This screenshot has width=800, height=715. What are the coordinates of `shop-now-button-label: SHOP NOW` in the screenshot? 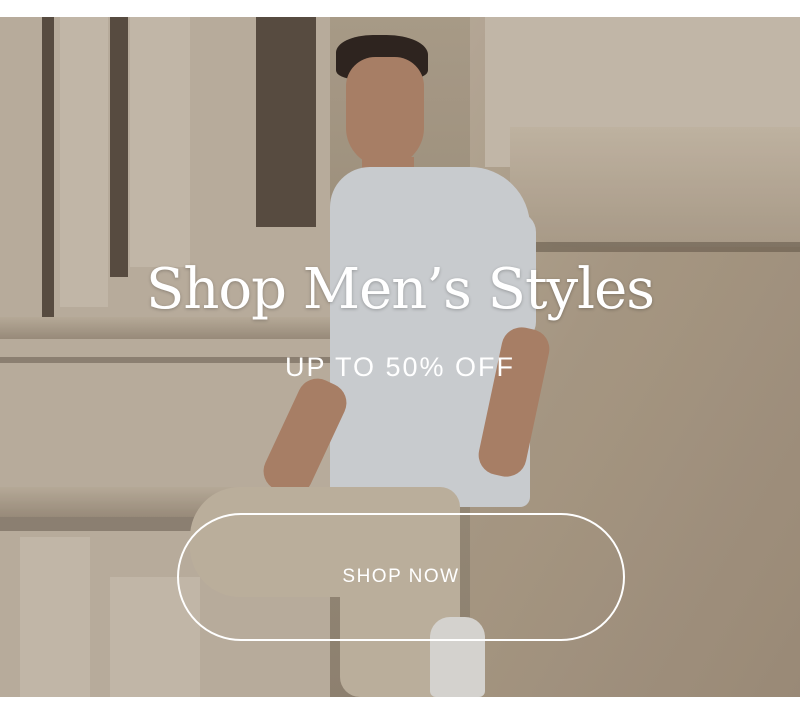 It's located at (401, 576).